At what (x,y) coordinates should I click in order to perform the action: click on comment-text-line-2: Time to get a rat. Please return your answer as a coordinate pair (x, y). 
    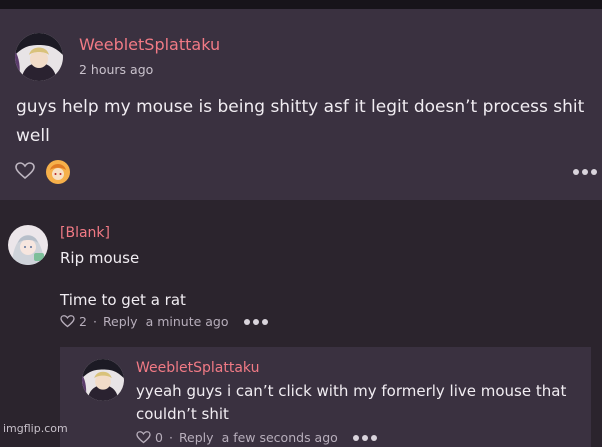
    Looking at the image, I should click on (123, 300).